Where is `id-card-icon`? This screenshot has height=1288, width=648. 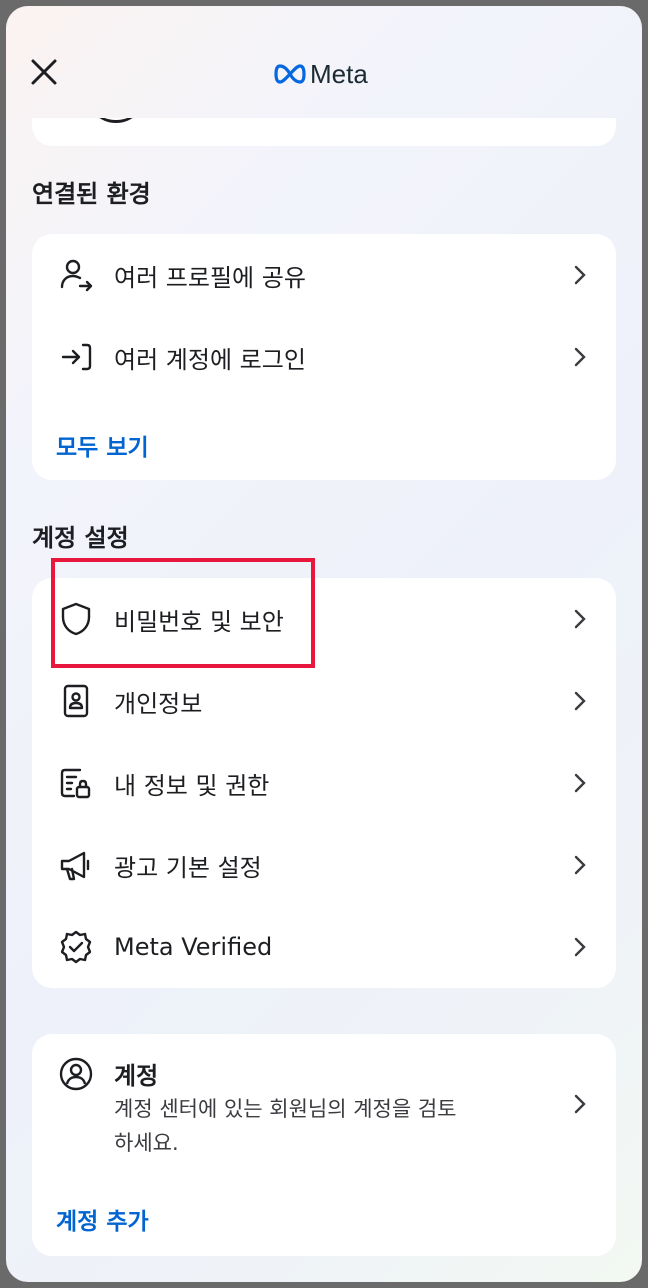
id-card-icon is located at coordinates (76, 701).